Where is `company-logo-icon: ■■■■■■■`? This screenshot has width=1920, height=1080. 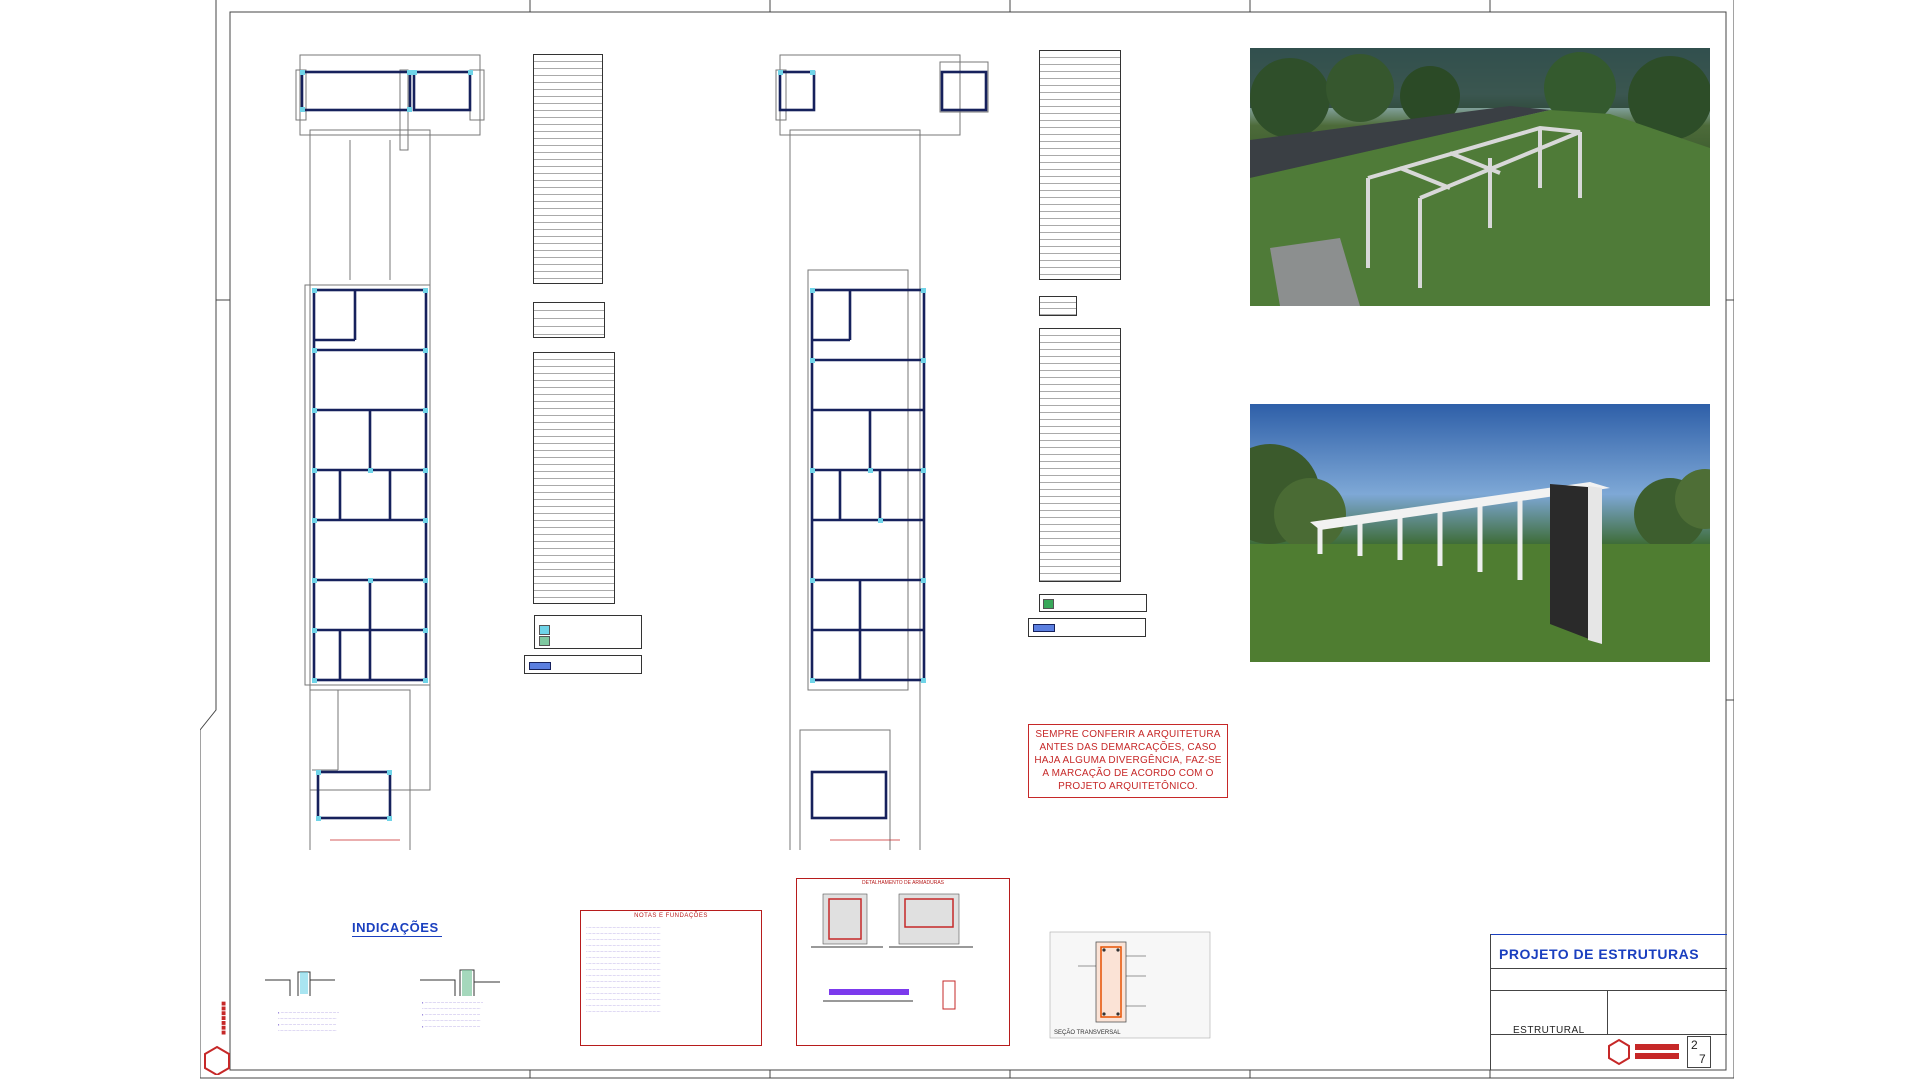
company-logo-icon: ■■■■■■■ is located at coordinates (217, 1038).